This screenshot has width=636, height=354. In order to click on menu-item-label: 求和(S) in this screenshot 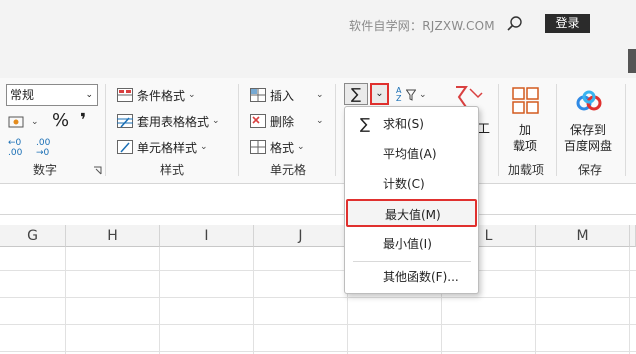, I will do `click(403, 124)`.